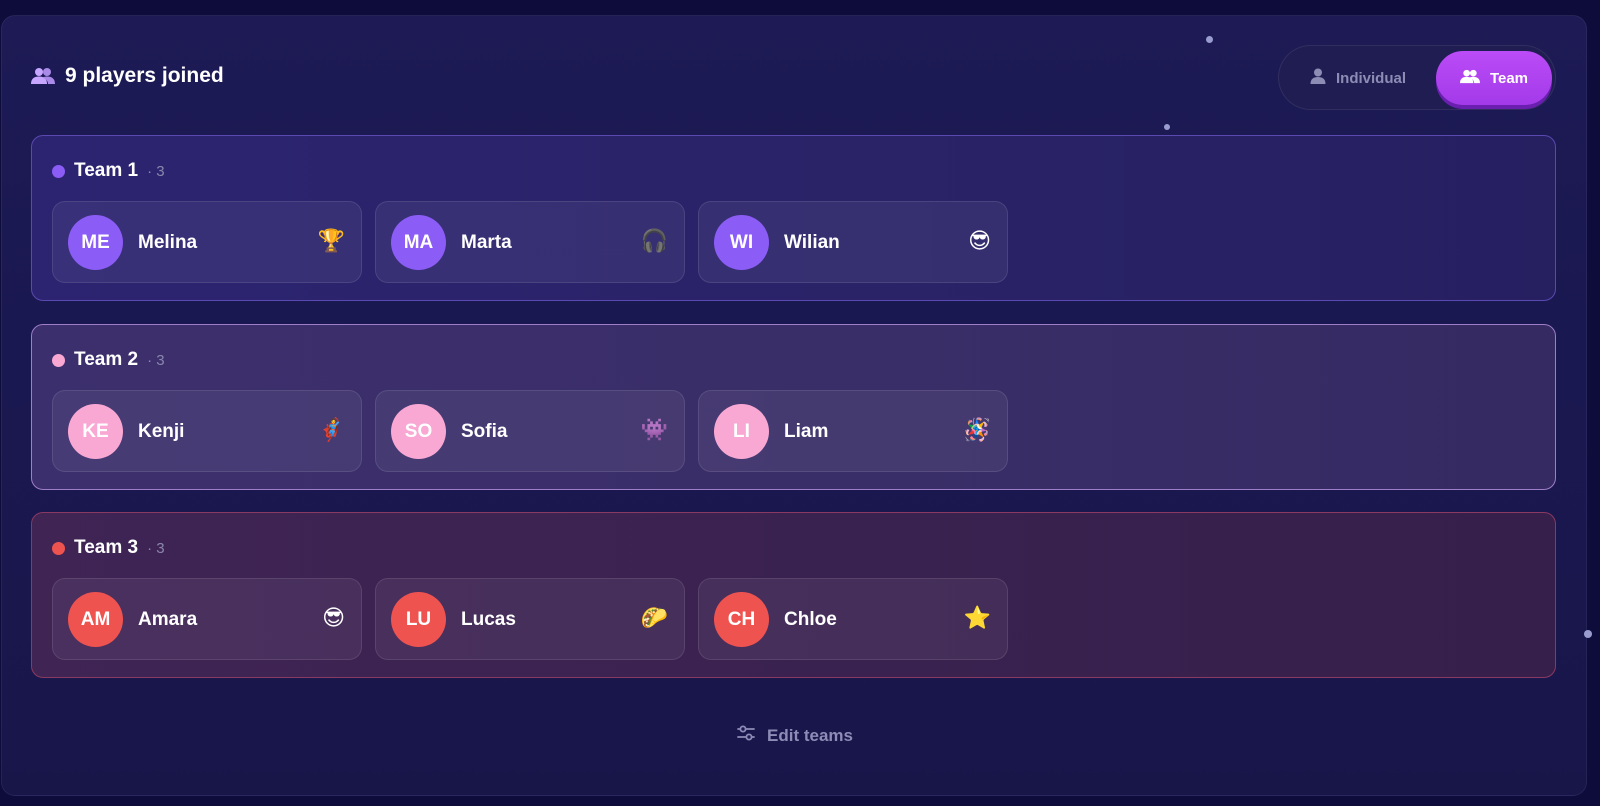 Image resolution: width=1600 pixels, height=806 pixels. Describe the element at coordinates (331, 241) in the screenshot. I see `trophy-icon: 🏆` at that location.